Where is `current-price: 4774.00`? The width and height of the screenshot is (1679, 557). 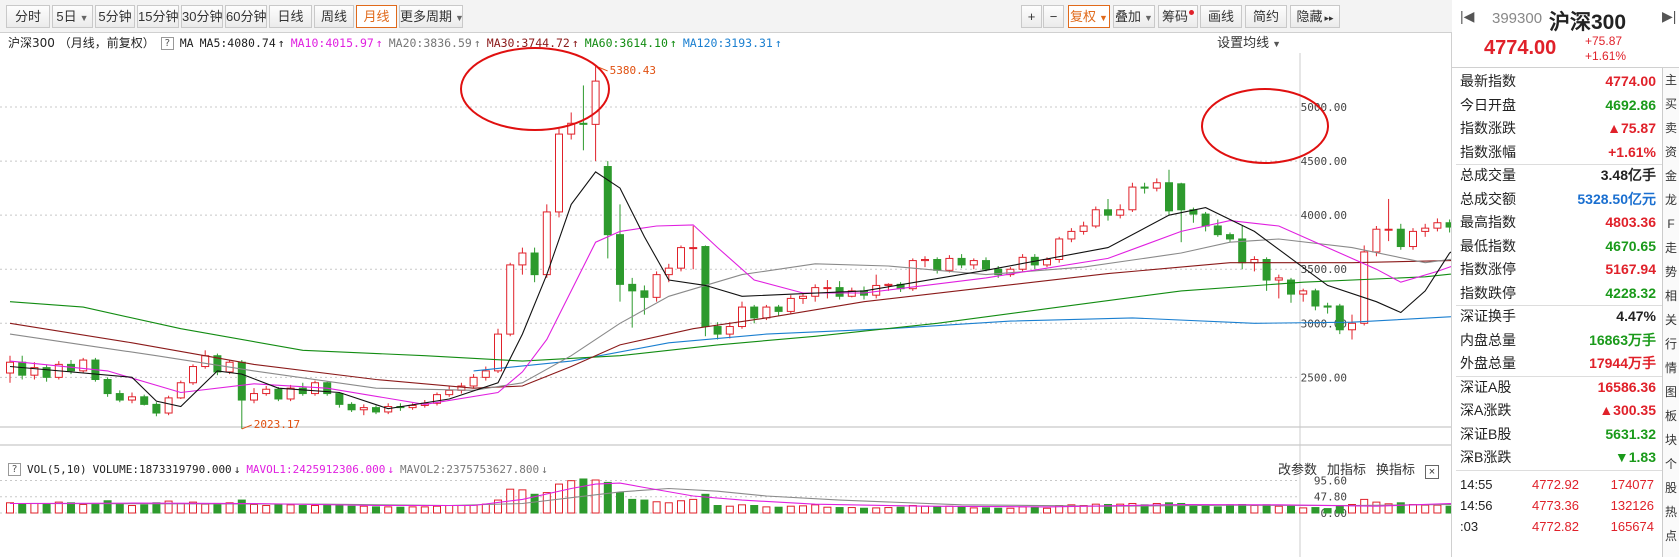
current-price: 4774.00 is located at coordinates (1520, 48).